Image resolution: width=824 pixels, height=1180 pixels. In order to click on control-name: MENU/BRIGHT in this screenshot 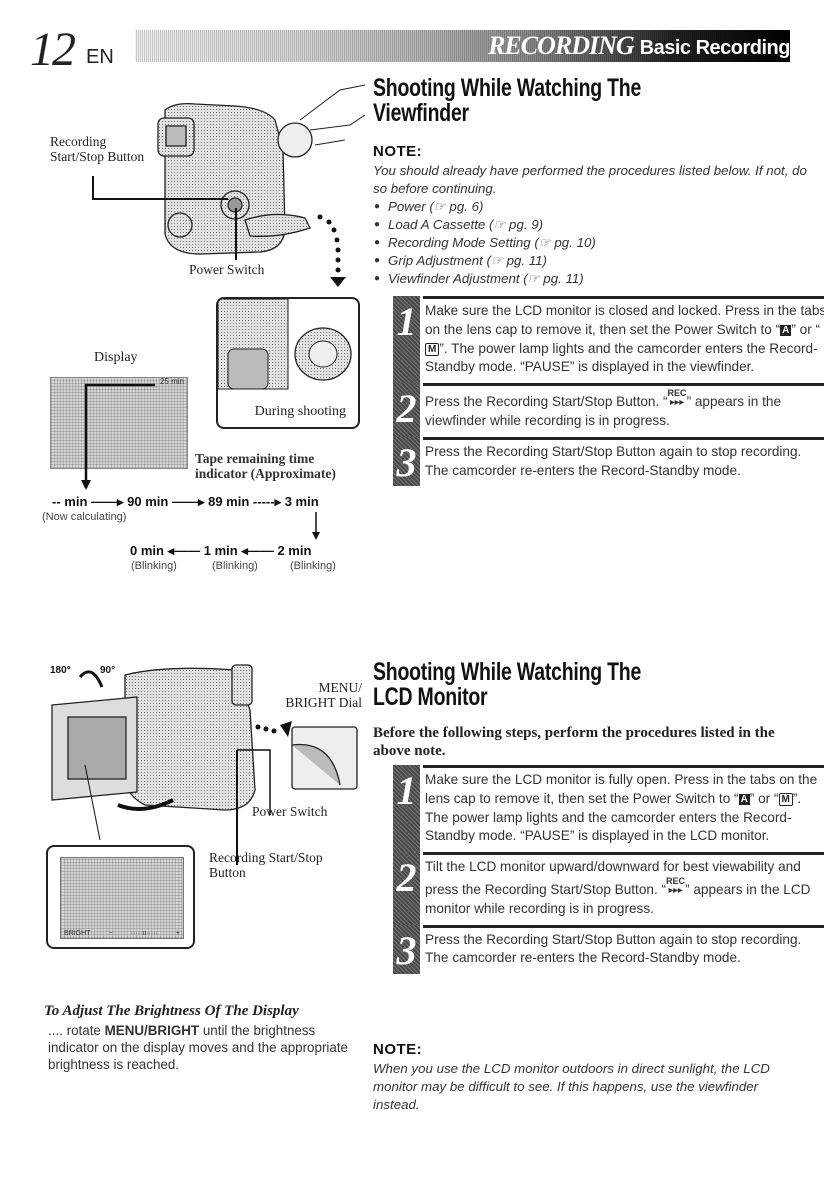, I will do `click(152, 1030)`.